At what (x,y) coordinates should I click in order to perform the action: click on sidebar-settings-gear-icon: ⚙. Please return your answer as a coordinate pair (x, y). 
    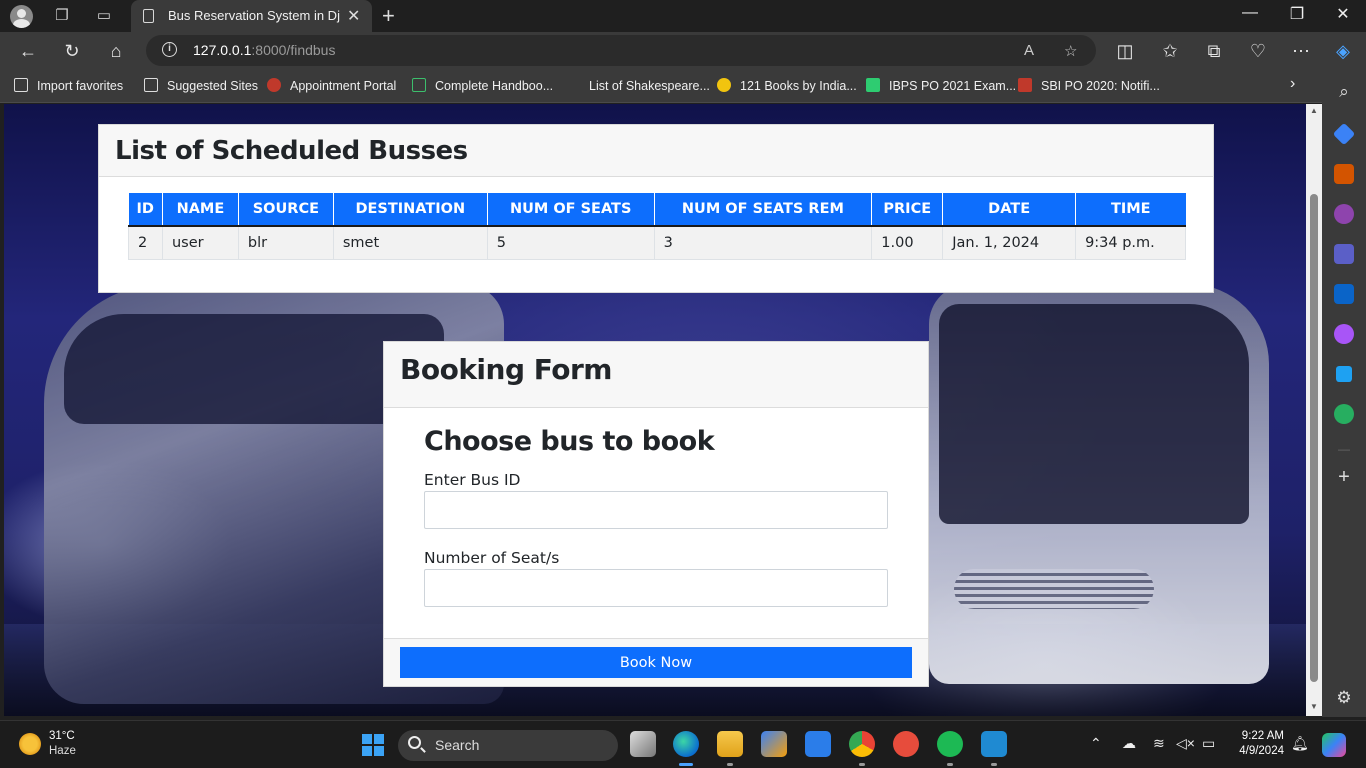
    Looking at the image, I should click on (1344, 698).